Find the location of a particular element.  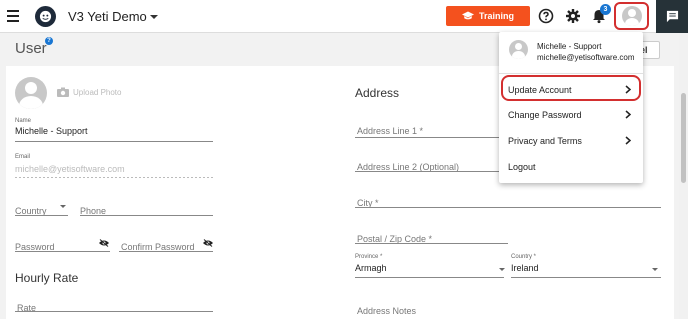

province-caret-down-icon is located at coordinates (502, 269).